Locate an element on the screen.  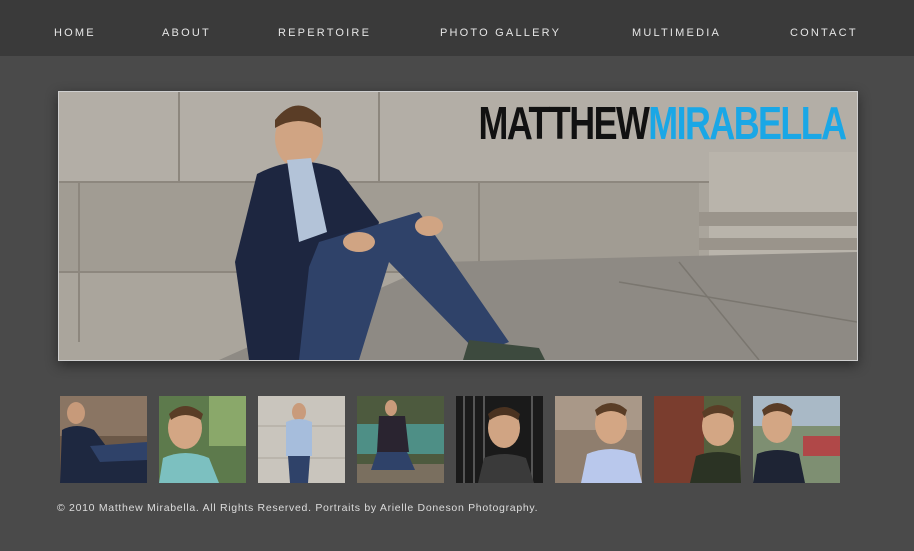
thumbnail-4-image is located at coordinates (400, 439).